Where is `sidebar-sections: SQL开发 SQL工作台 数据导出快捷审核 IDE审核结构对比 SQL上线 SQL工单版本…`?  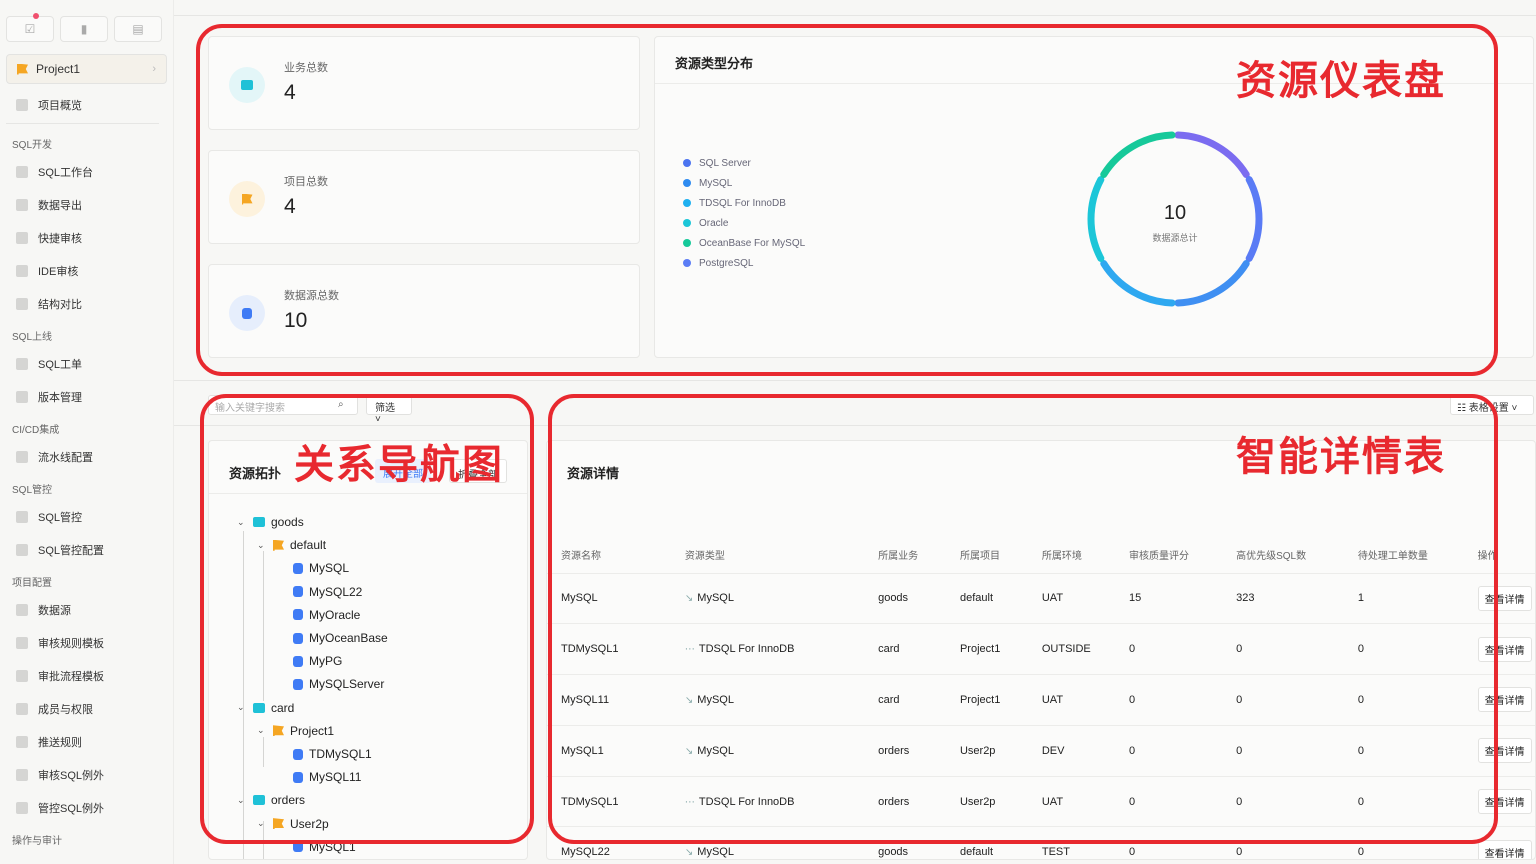
sidebar-sections: SQL开发 SQL工作台 数据导出快捷审核 IDE审核结构对比 SQL上线 SQL工单版本… is located at coordinates (86, 489).